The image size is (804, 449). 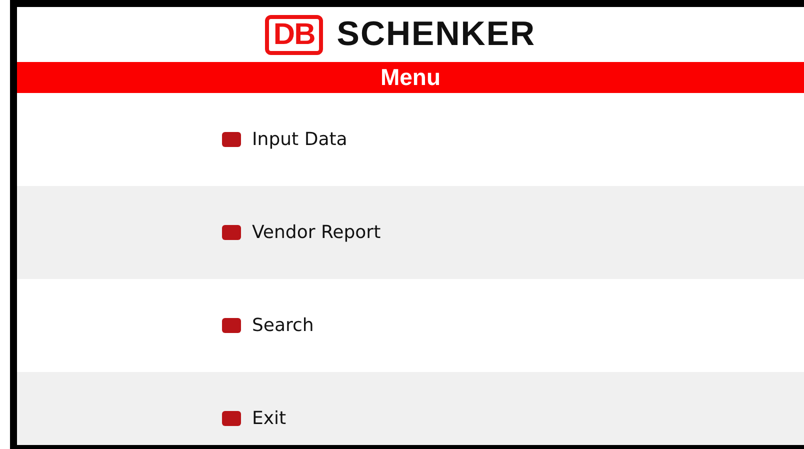 I want to click on logo-mark: DB, so click(x=294, y=34).